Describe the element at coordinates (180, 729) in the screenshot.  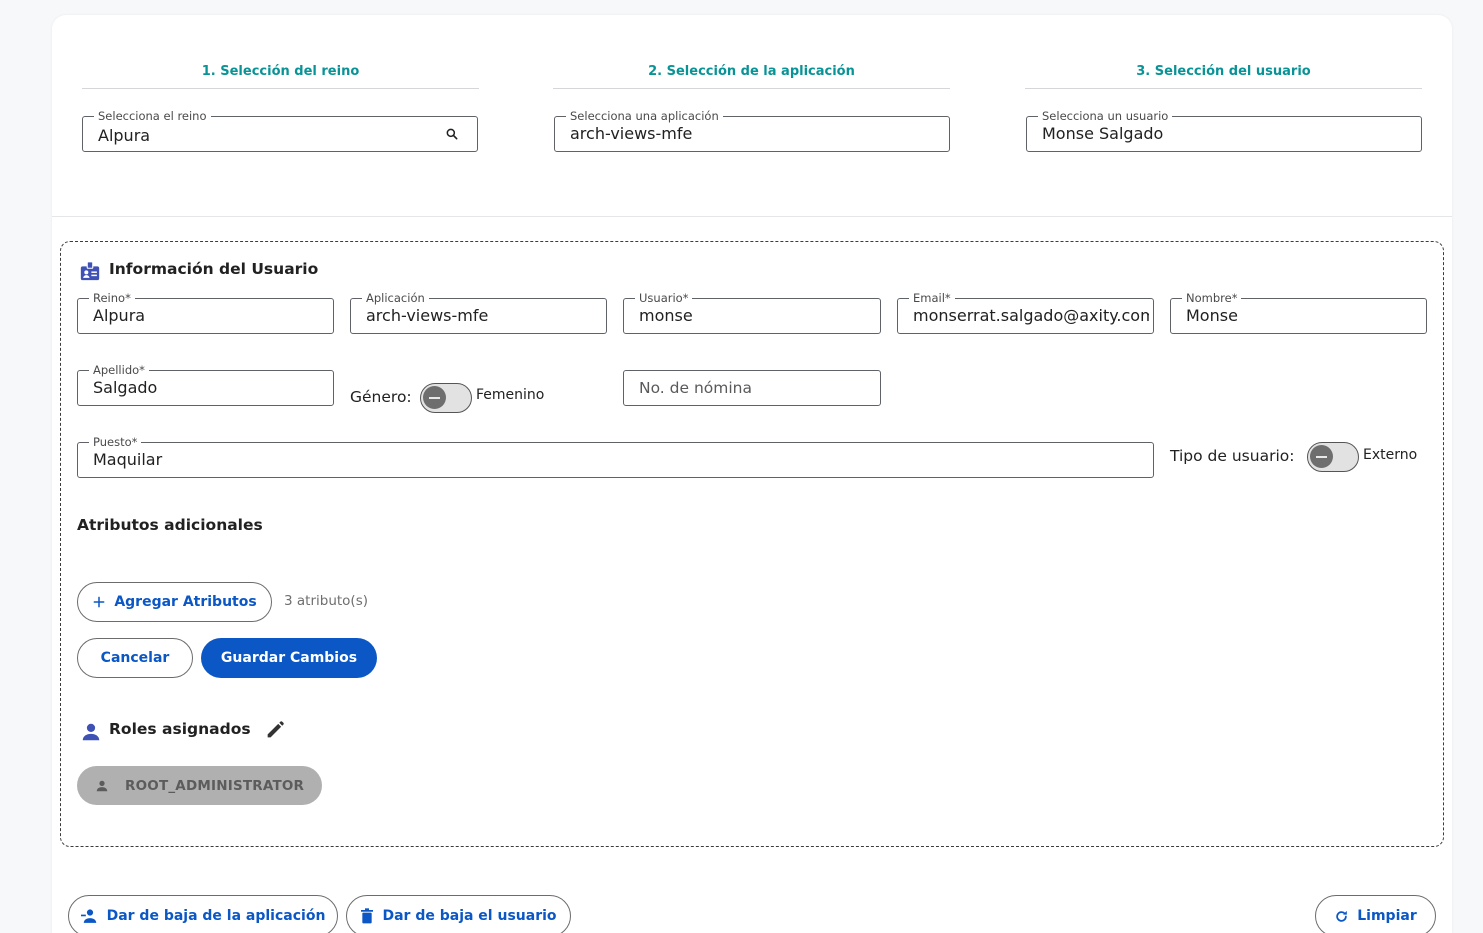
I see `roles-heading: Roles asignados` at that location.